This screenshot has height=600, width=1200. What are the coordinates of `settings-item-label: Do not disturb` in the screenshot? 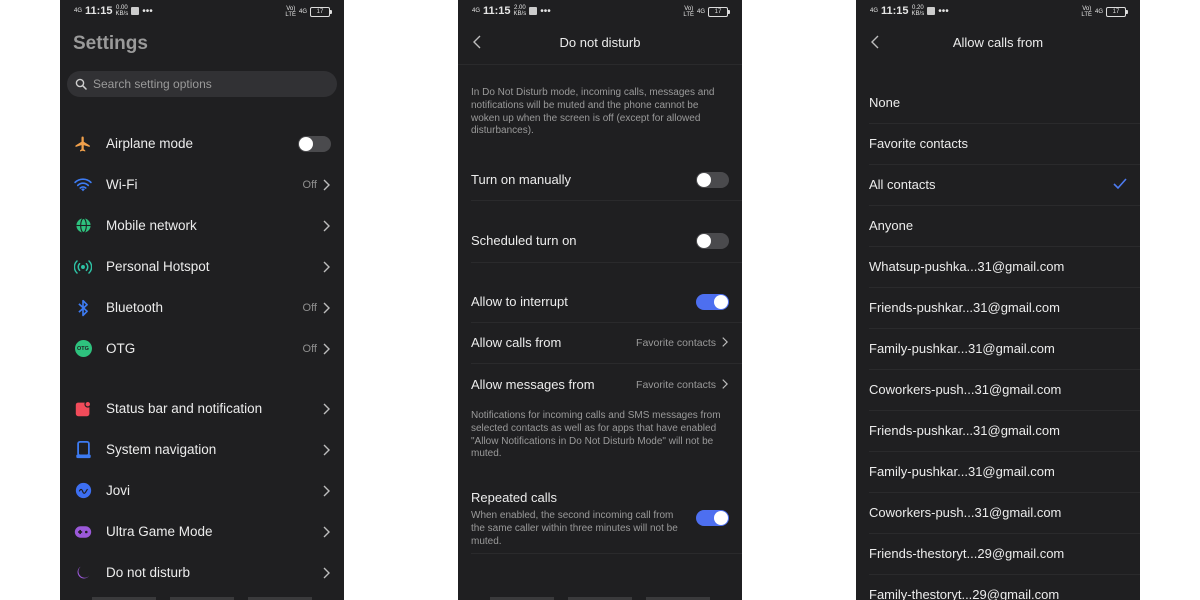 It's located at (148, 572).